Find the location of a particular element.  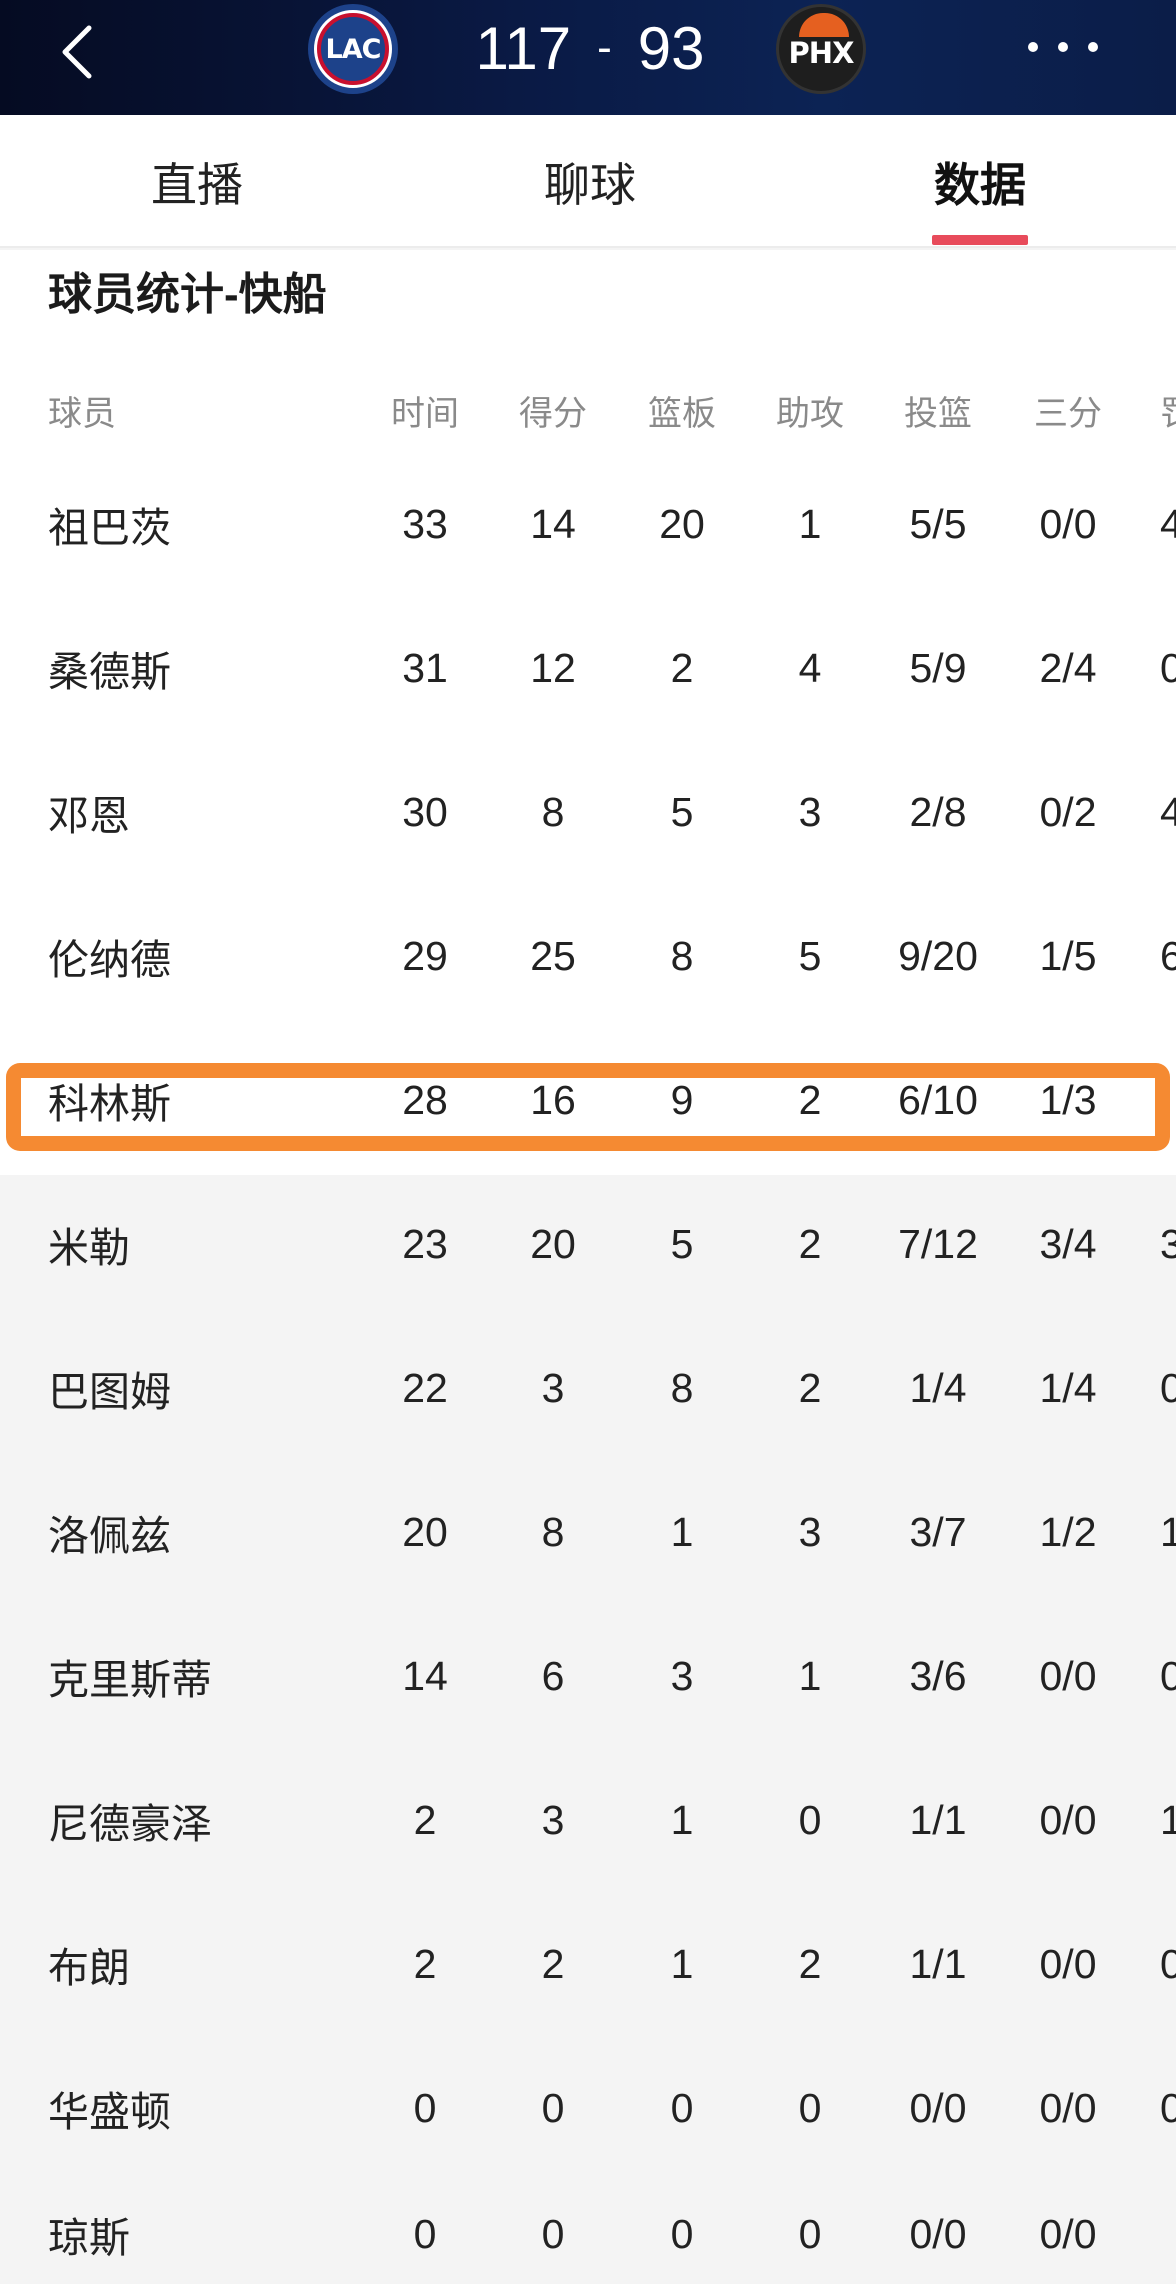

table-row: 华盛顿 0 0 0 0 0/0 0/0 0 is located at coordinates (588, 2108).